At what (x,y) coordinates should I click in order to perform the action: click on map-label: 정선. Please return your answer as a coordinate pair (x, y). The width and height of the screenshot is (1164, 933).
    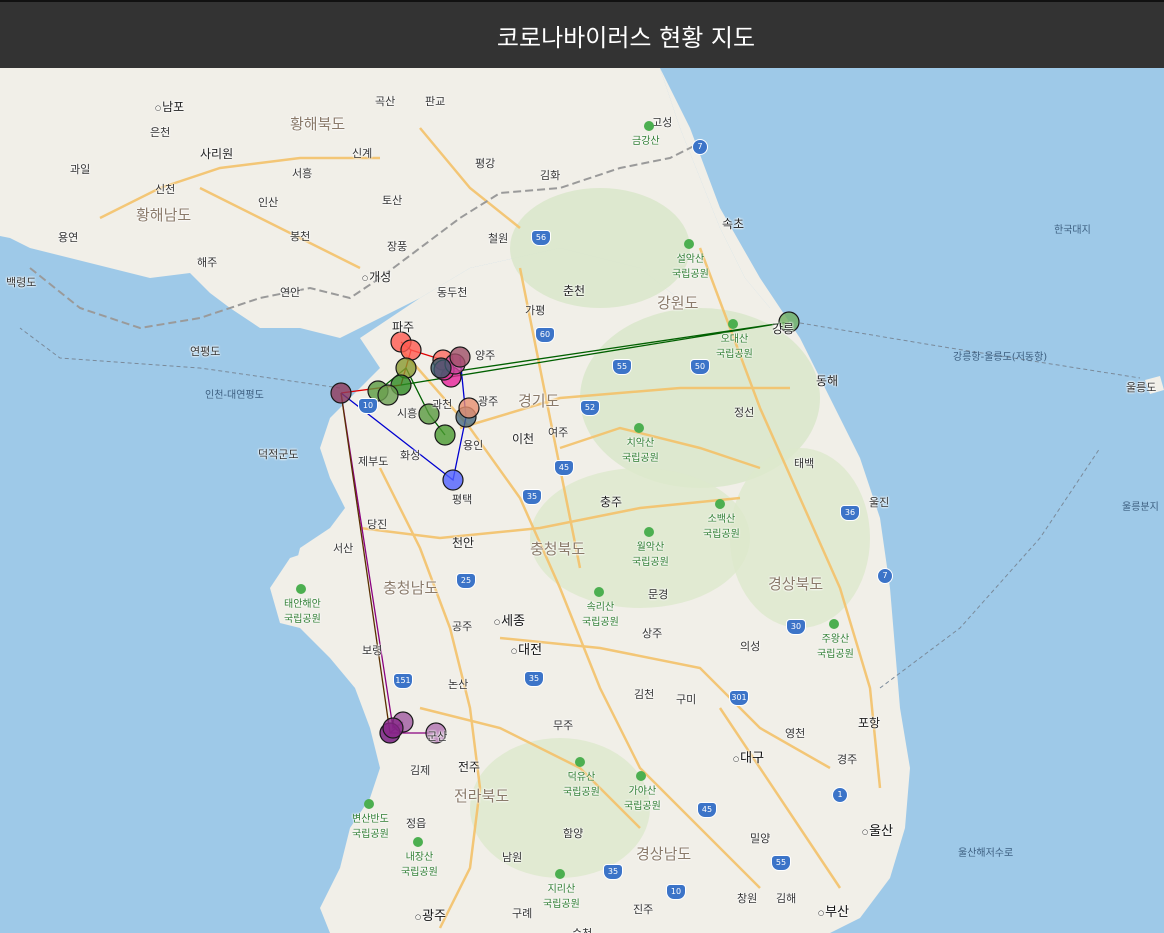
    Looking at the image, I should click on (744, 412).